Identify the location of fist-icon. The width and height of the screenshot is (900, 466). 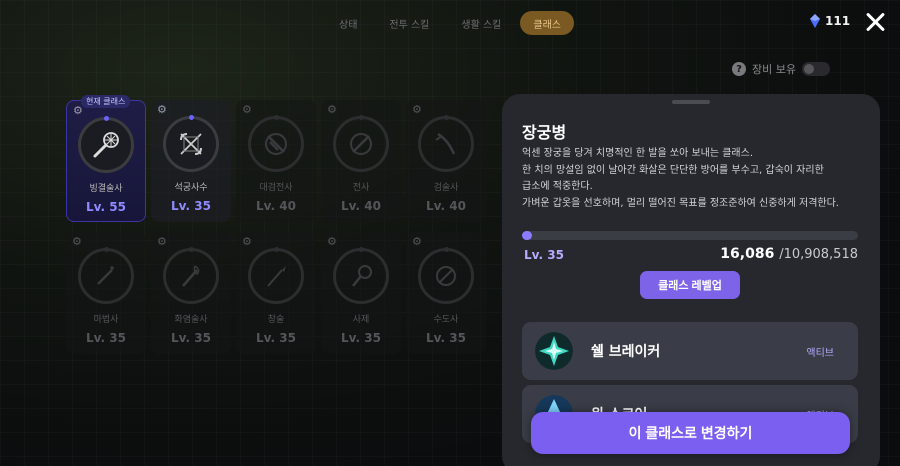
(446, 276).